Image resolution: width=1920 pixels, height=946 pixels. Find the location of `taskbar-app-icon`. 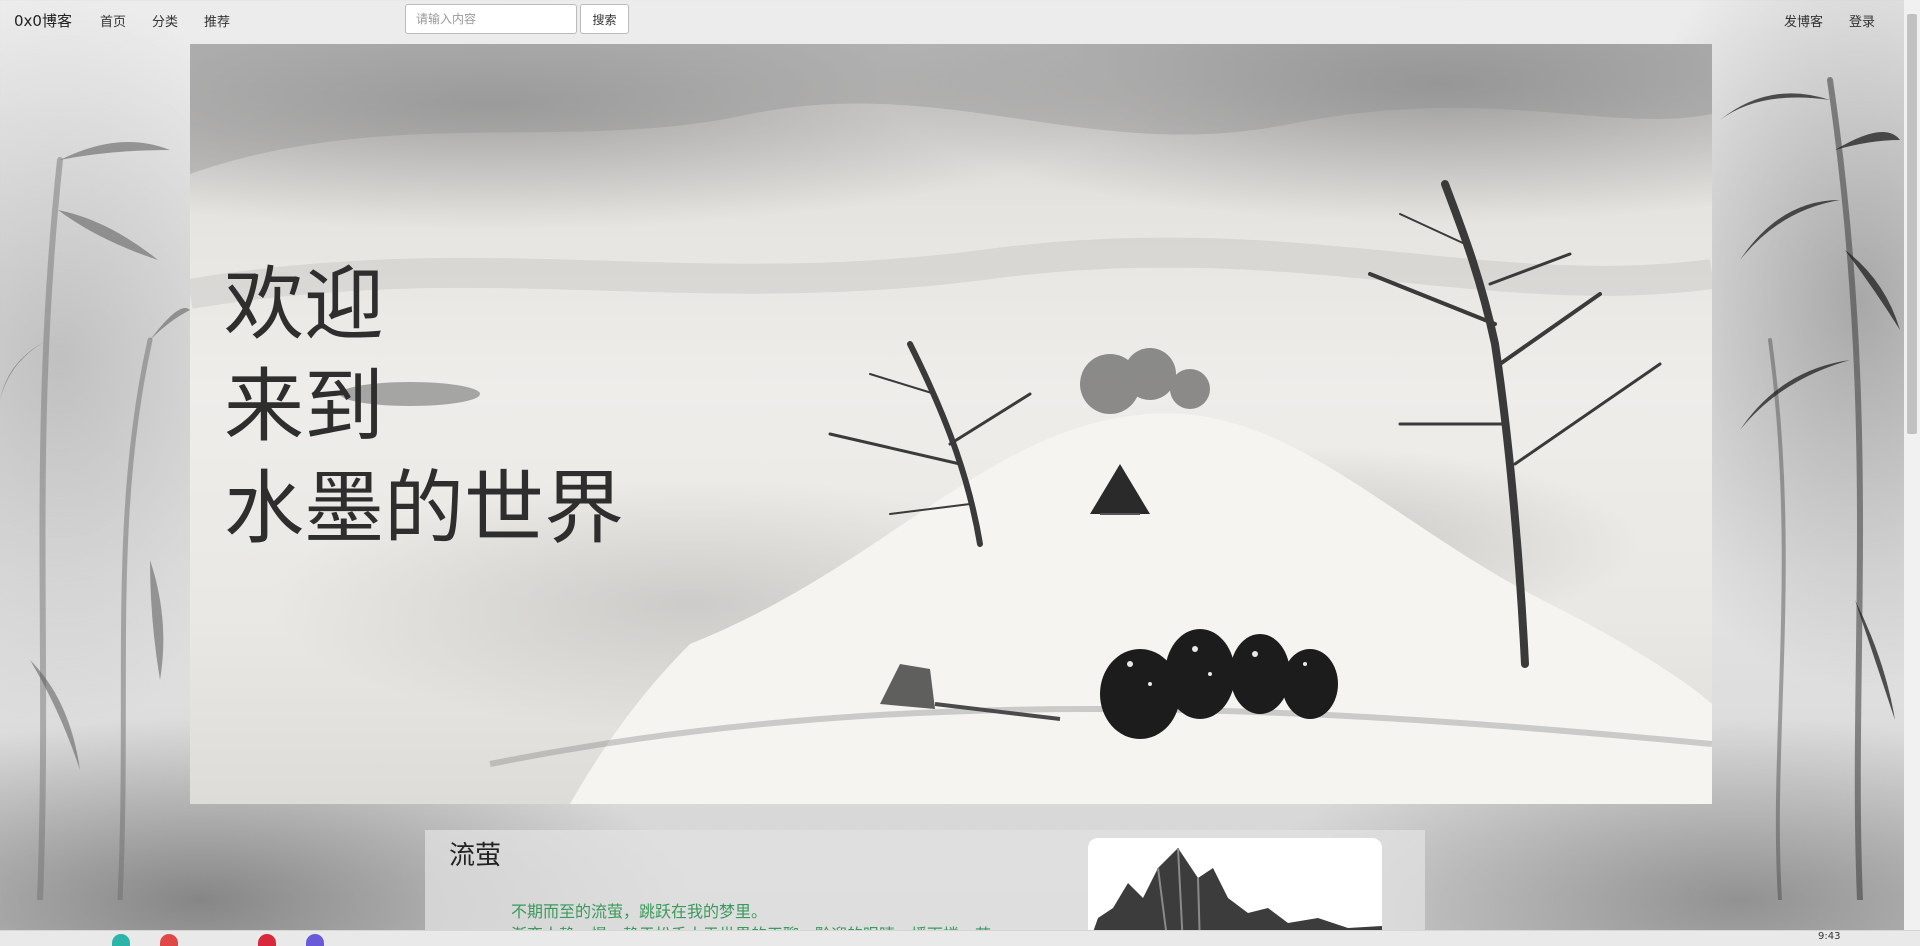

taskbar-app-icon is located at coordinates (121, 940).